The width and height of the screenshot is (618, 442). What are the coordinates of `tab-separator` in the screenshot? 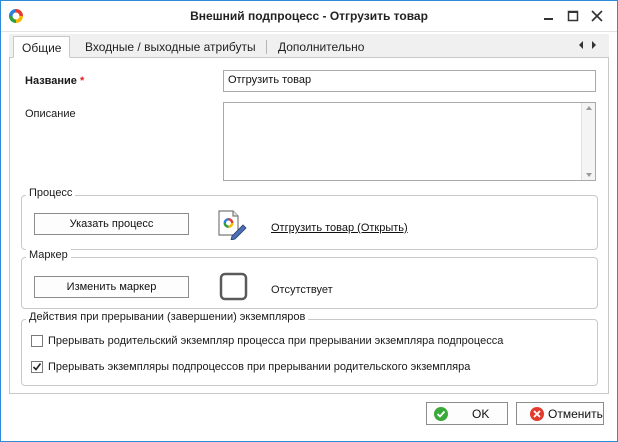 It's located at (266, 47).